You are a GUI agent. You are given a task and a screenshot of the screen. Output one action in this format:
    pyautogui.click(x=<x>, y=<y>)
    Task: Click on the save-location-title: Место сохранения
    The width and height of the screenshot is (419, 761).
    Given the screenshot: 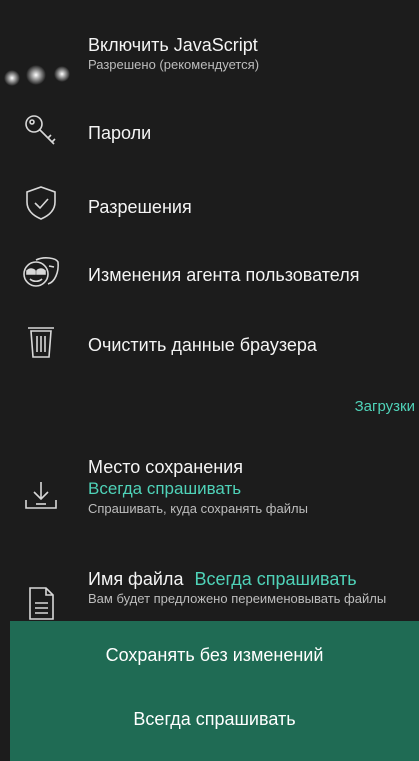 What is the action you would take?
    pyautogui.click(x=165, y=467)
    